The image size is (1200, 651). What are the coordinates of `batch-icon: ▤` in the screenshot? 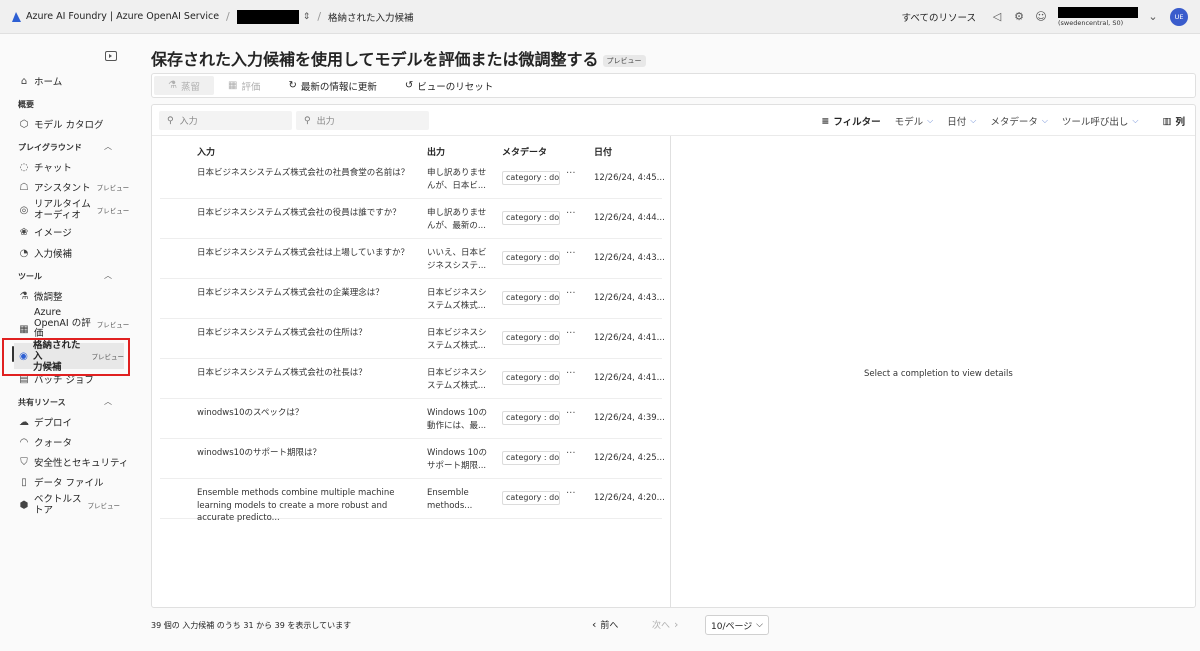 It's located at (24, 379).